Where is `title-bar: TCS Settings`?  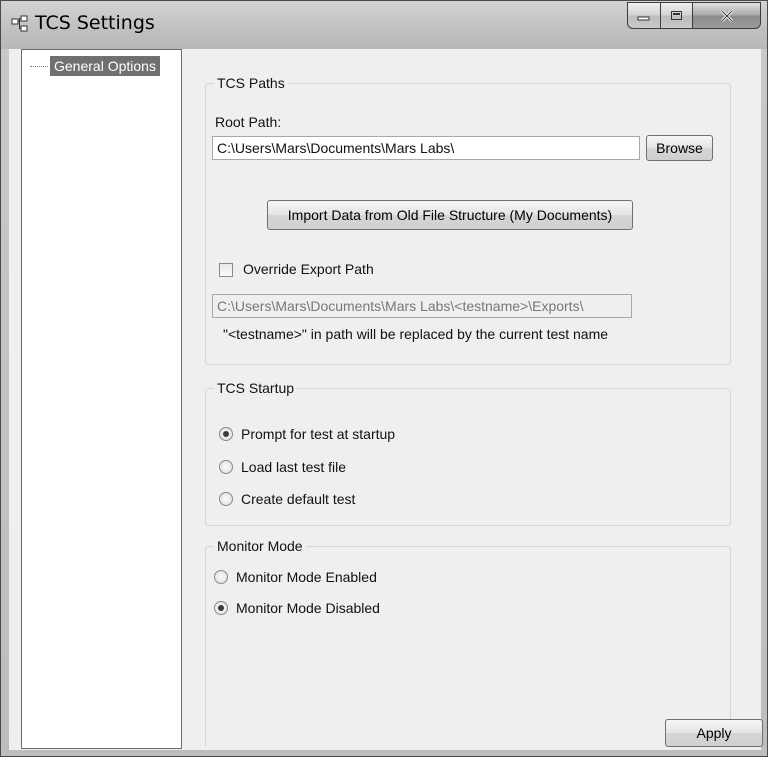
title-bar: TCS Settings is located at coordinates (384, 25).